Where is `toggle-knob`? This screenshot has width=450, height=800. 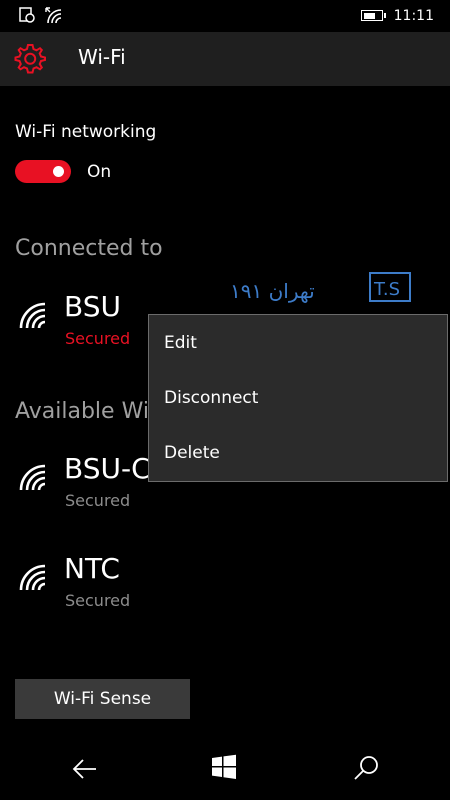
toggle-knob is located at coordinates (58, 171).